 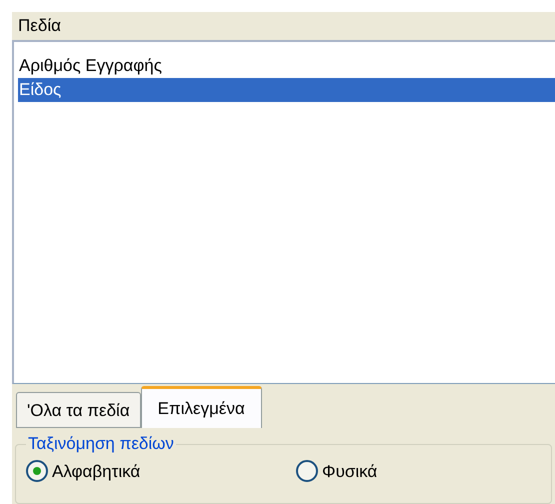 I want to click on radio-label: Αλφαβητικά, so click(x=96, y=471).